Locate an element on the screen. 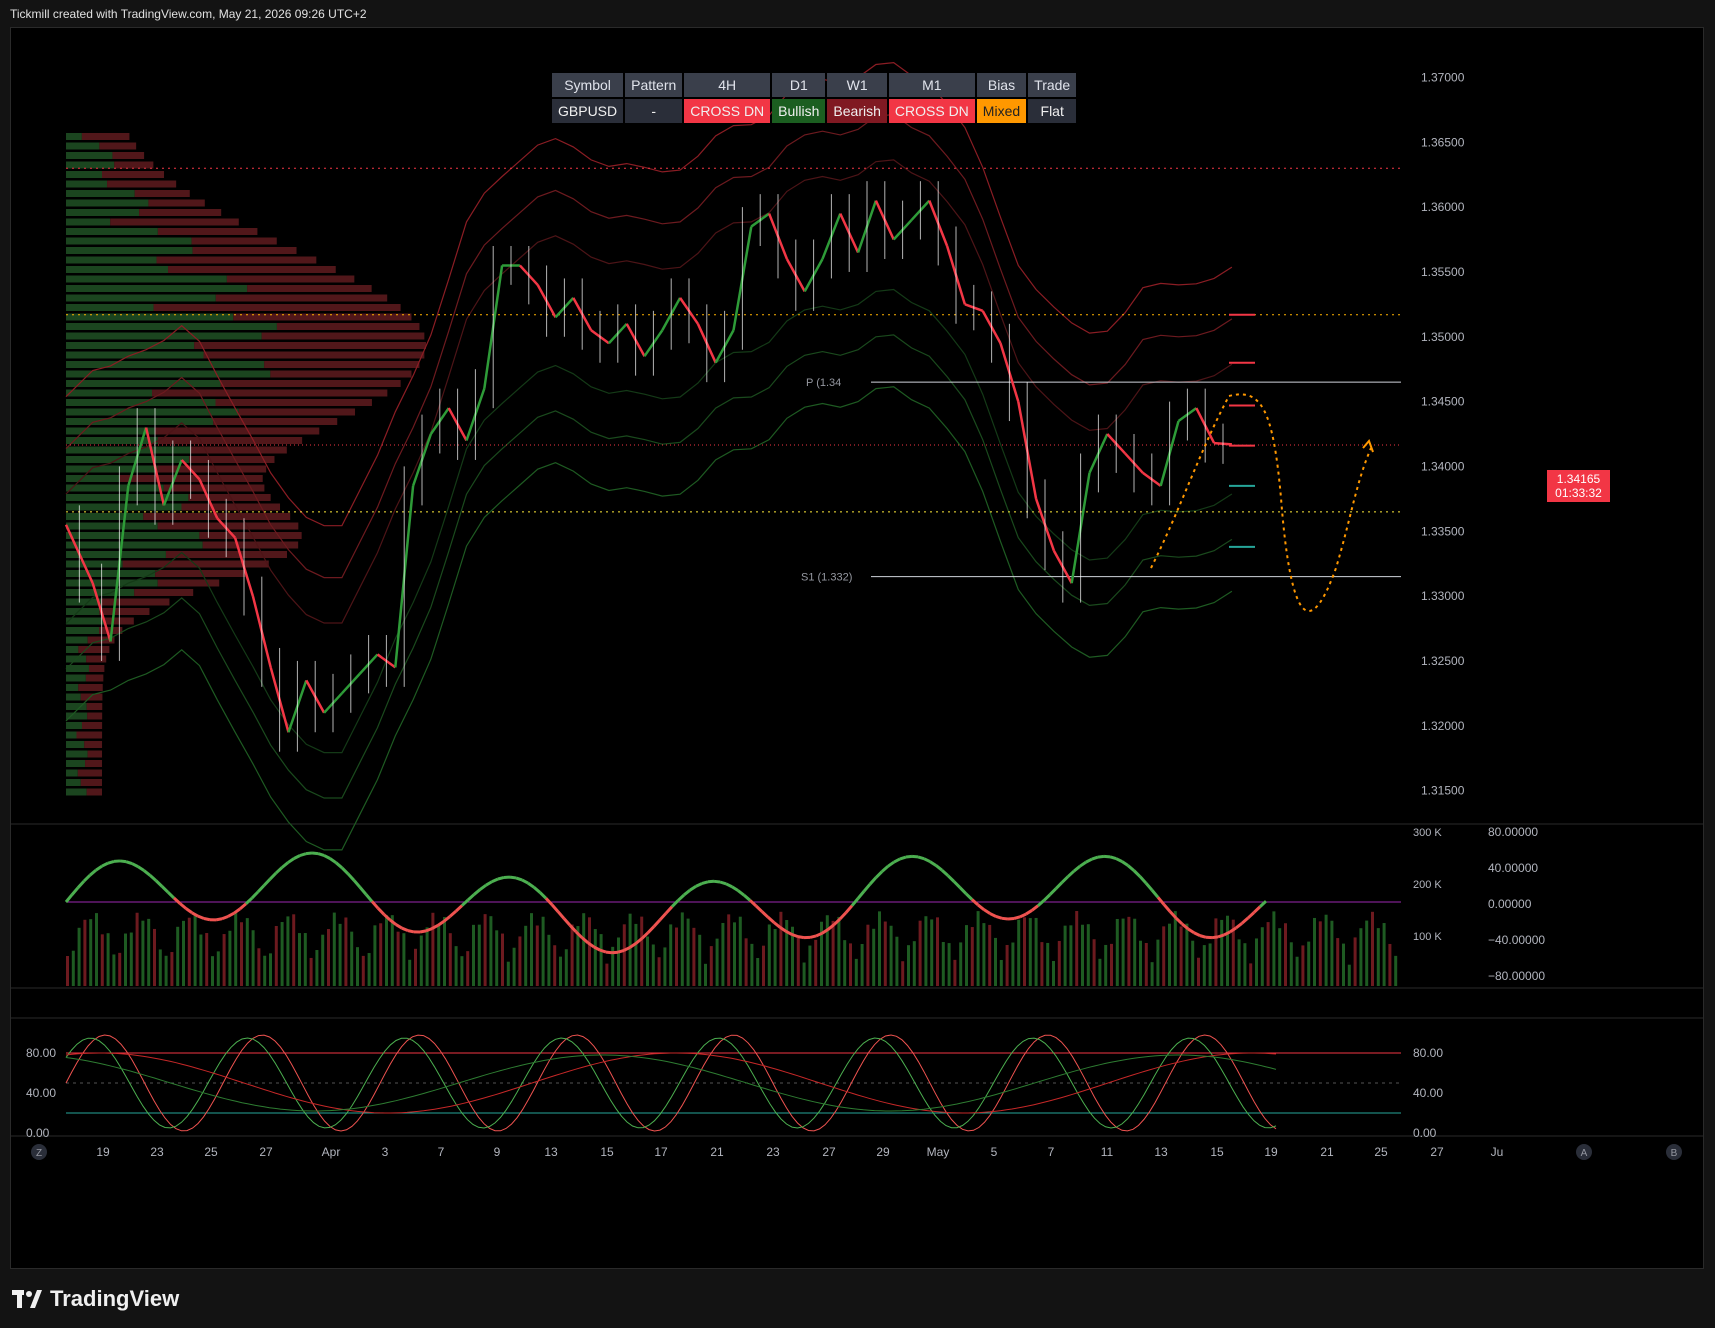 The width and height of the screenshot is (1715, 1328). tradingview-logo: TradingView is located at coordinates (95, 1299).